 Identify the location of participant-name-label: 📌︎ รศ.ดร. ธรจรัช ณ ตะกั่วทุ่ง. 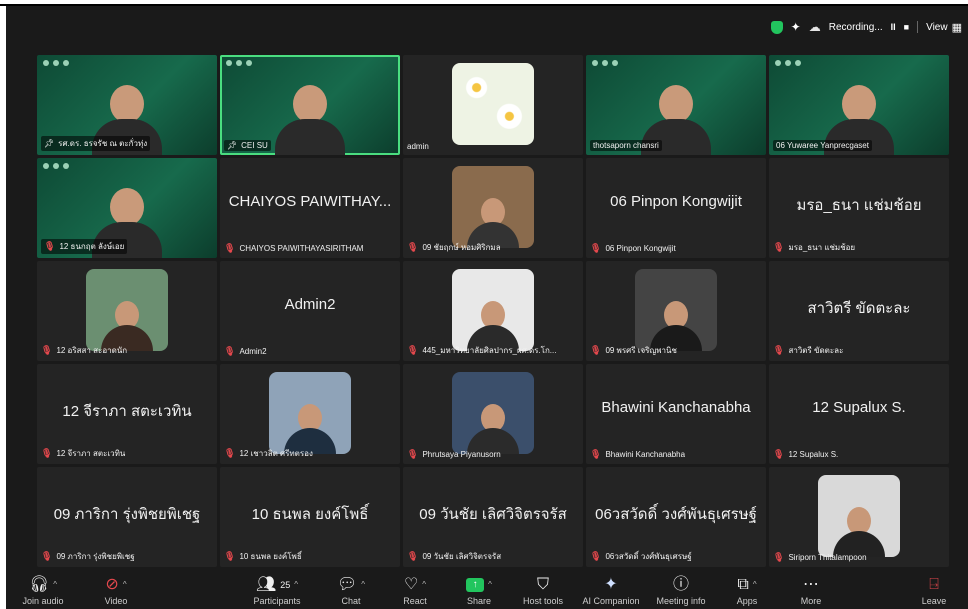
(96, 143).